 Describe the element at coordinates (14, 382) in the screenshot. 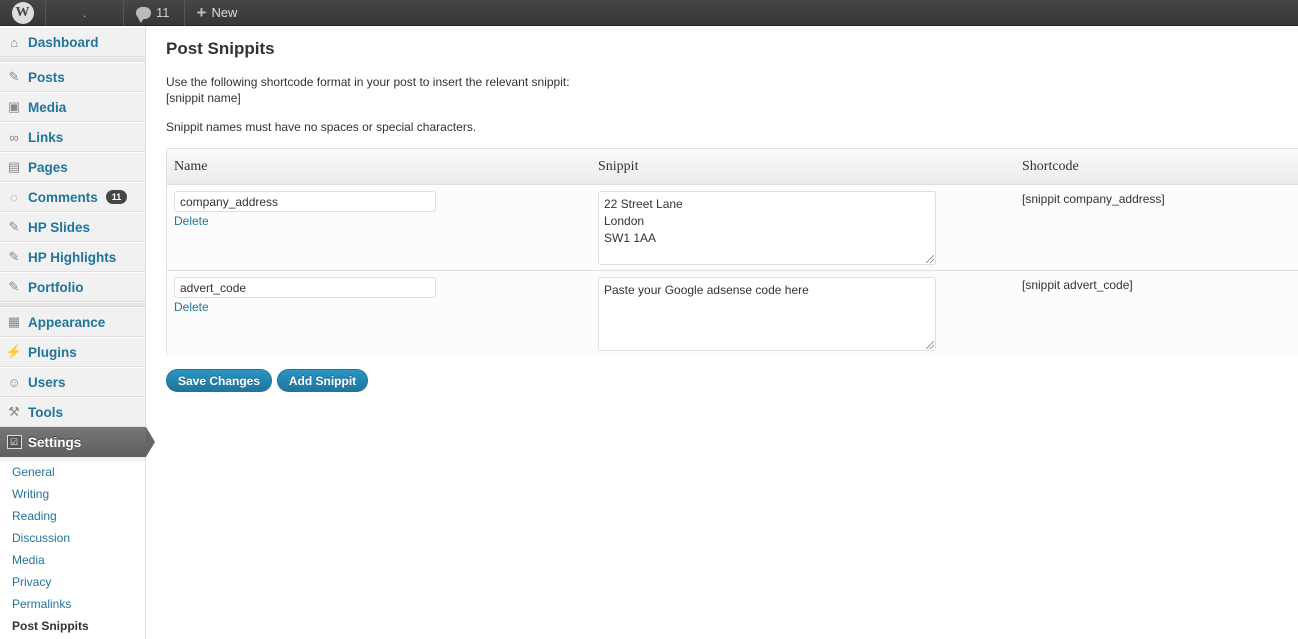

I see `users-icon: ☺` at that location.